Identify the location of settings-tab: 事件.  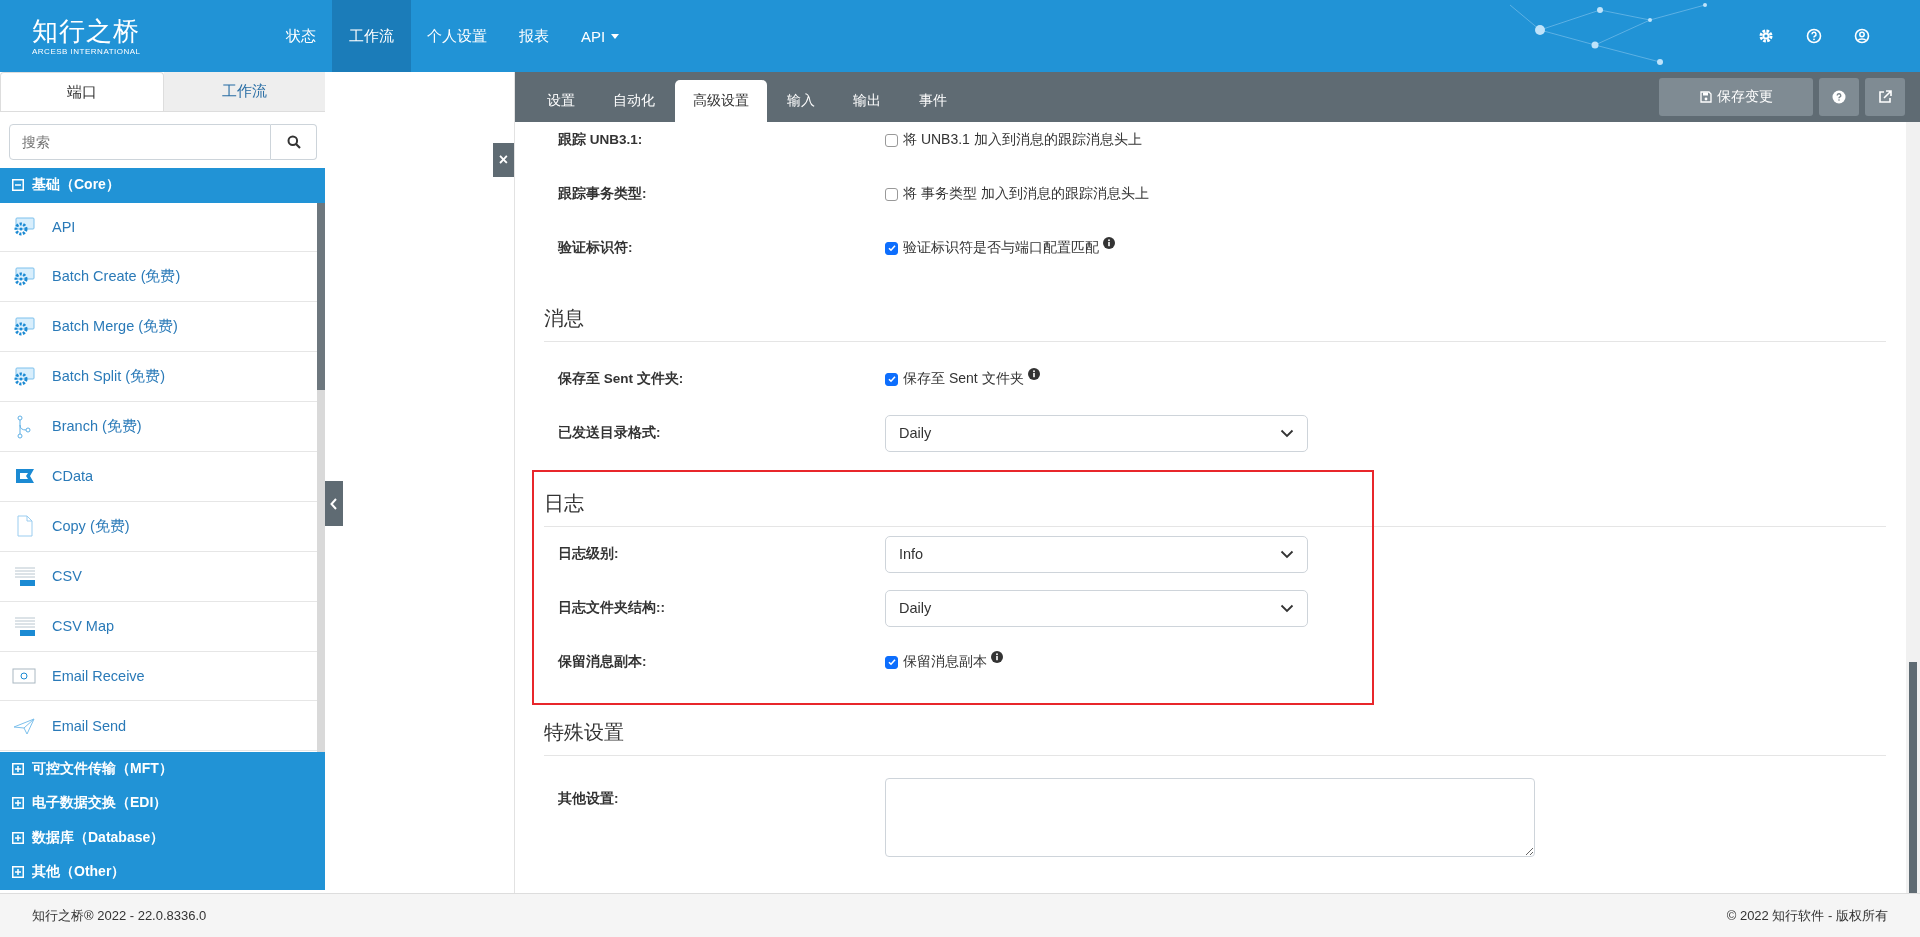
(933, 101).